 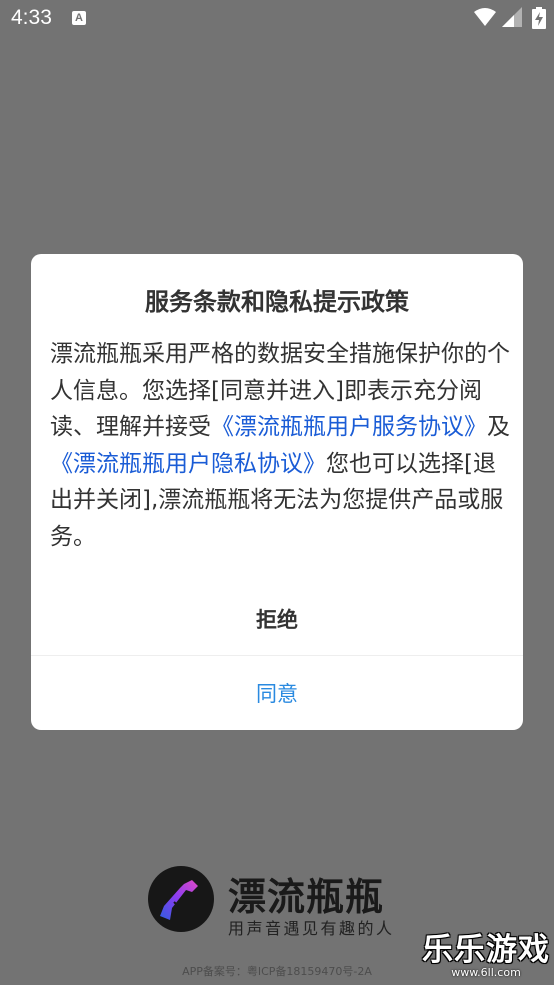 I want to click on notification-a-icon: A, so click(x=79, y=18).